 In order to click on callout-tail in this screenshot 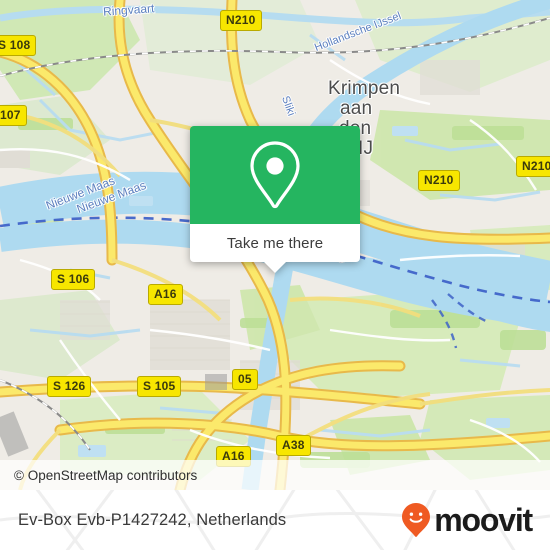, I will do `click(275, 267)`.